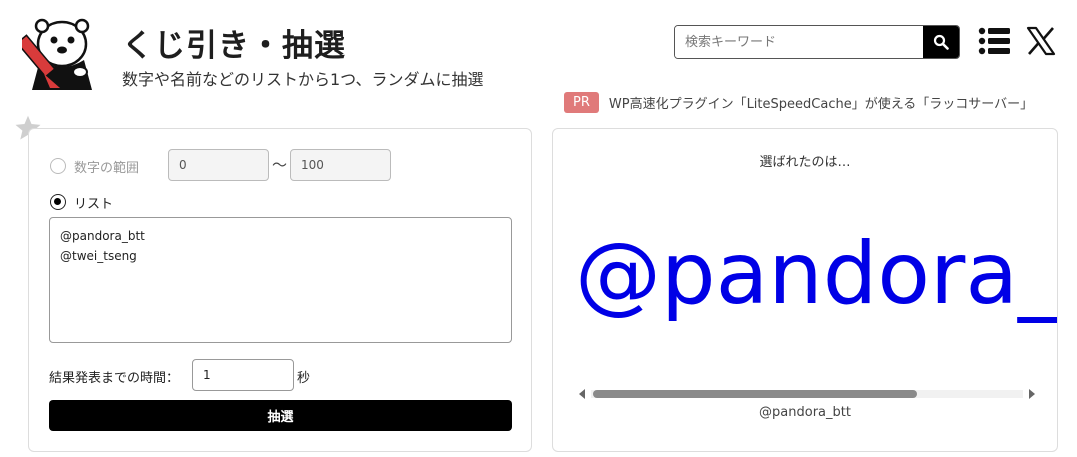  What do you see at coordinates (340, 165) in the screenshot?
I see `range-max-input: 100` at bounding box center [340, 165].